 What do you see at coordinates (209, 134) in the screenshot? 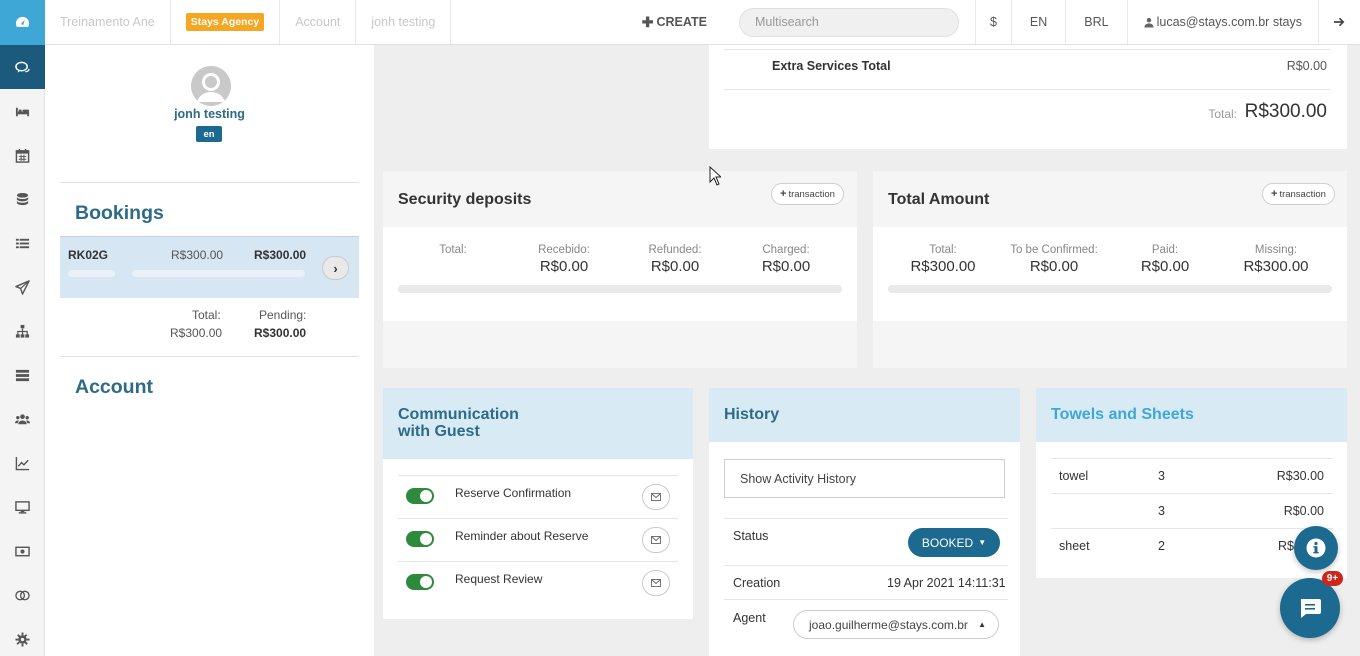
I see `guest-language-badge: en` at bounding box center [209, 134].